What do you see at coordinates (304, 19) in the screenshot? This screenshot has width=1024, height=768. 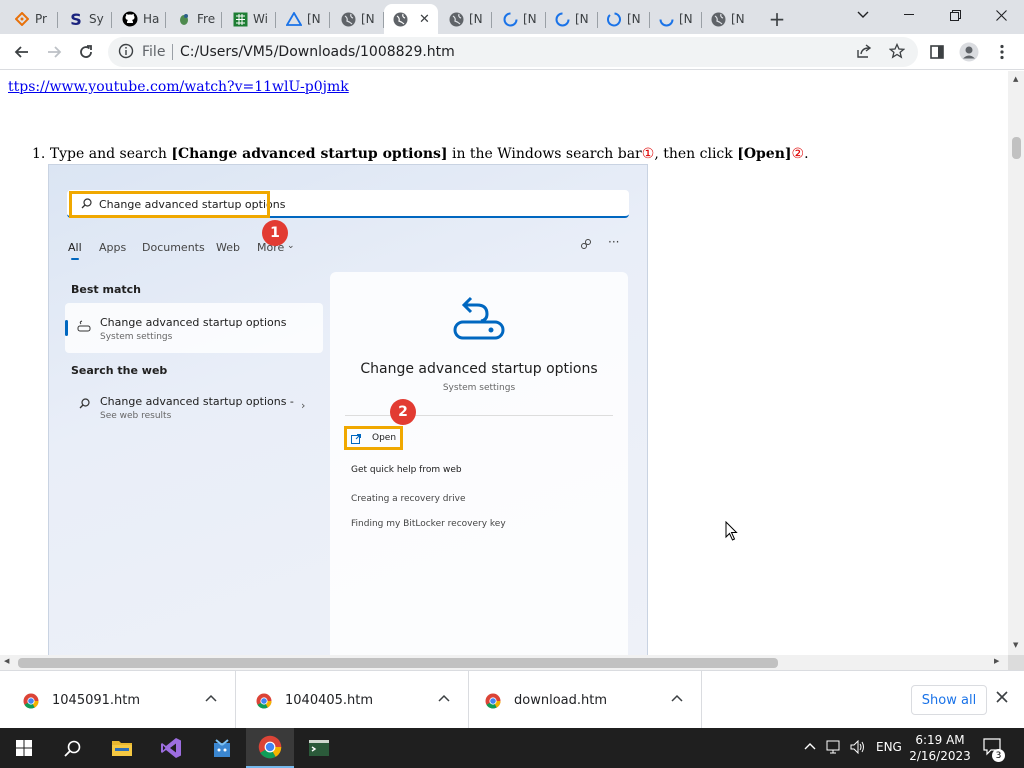 I see `tab-n1: [N` at bounding box center [304, 19].